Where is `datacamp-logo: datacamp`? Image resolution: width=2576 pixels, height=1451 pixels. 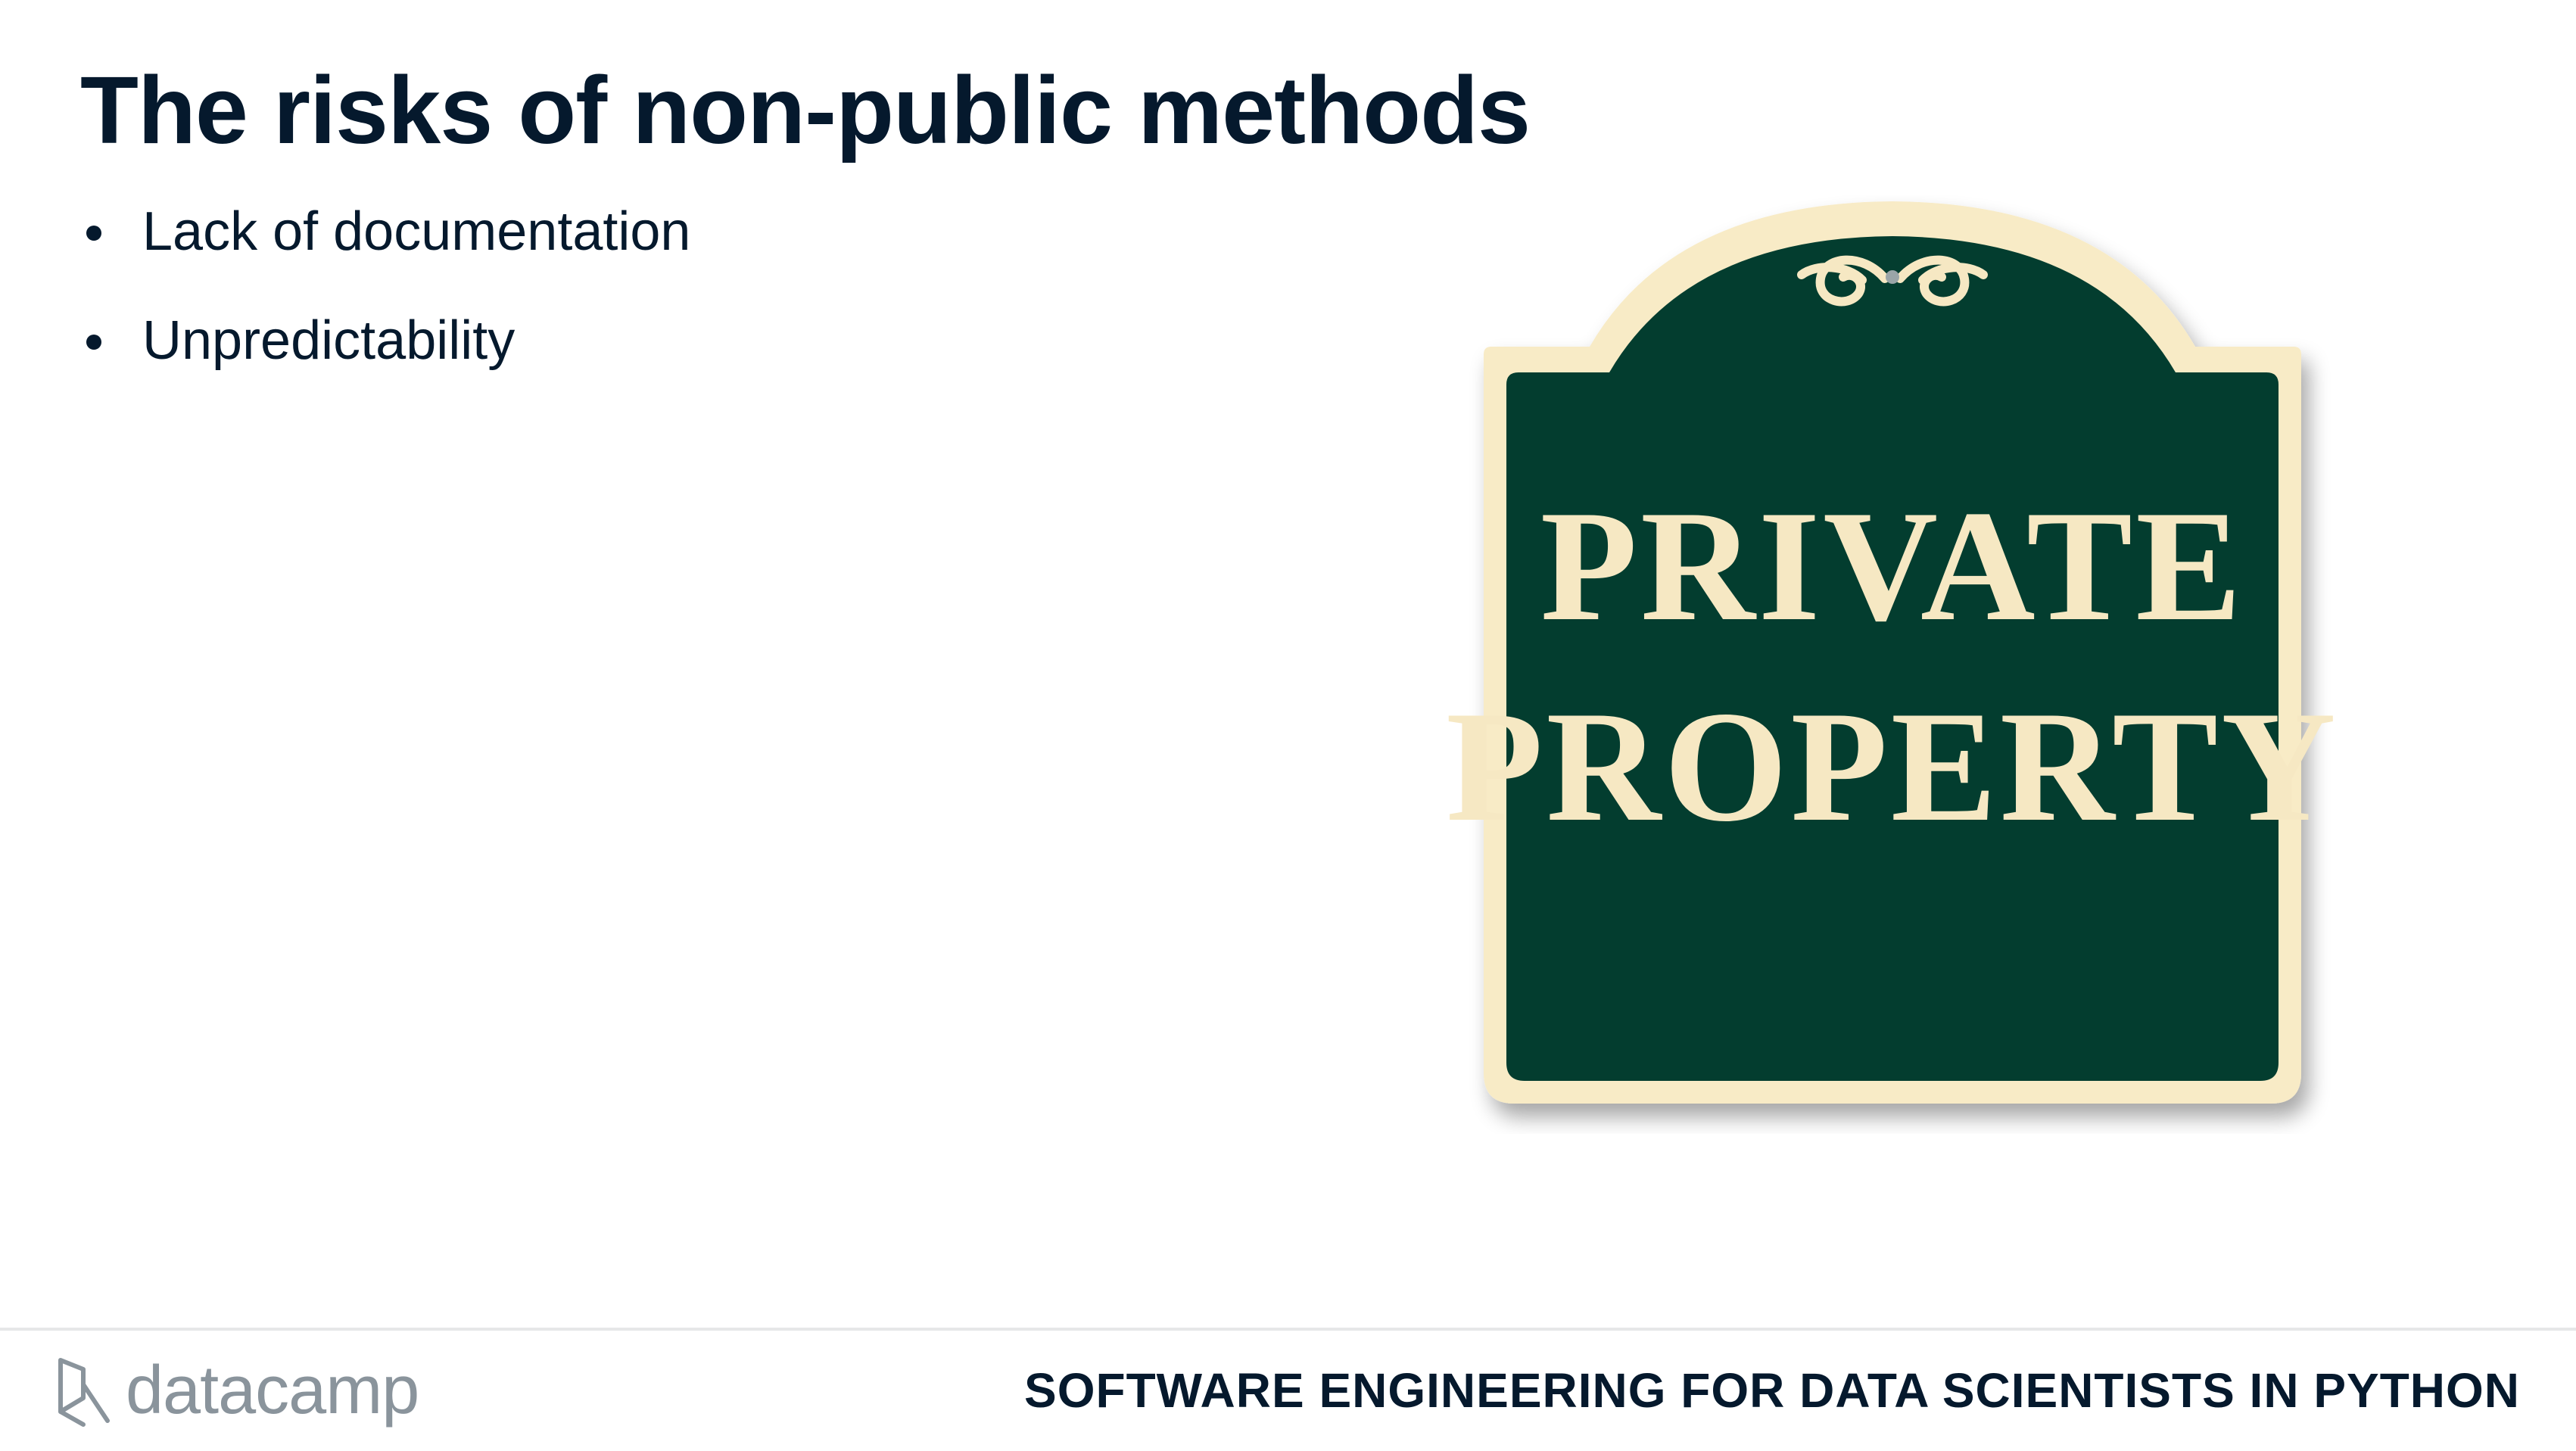
datacamp-logo: datacamp is located at coordinates (236, 1390).